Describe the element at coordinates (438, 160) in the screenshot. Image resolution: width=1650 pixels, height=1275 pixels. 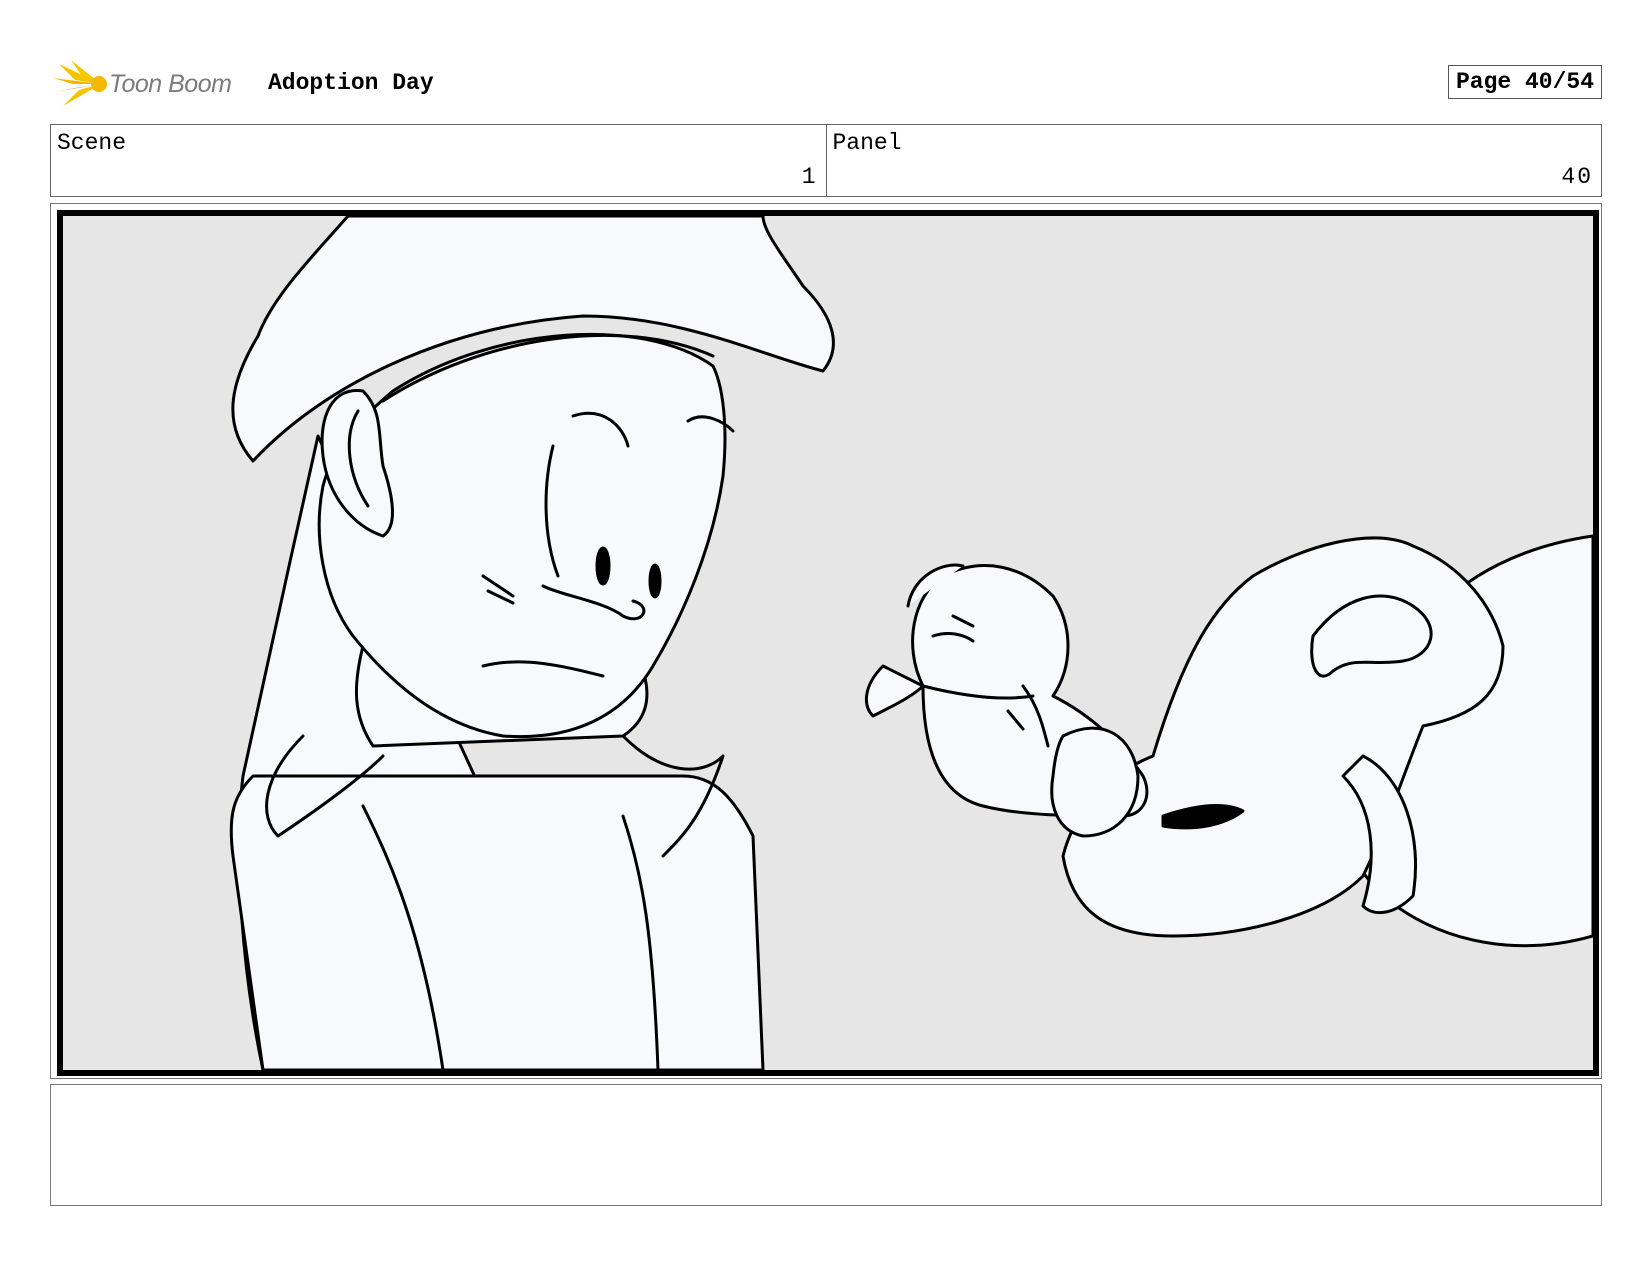
I see `scene-cell: Scene 1` at that location.